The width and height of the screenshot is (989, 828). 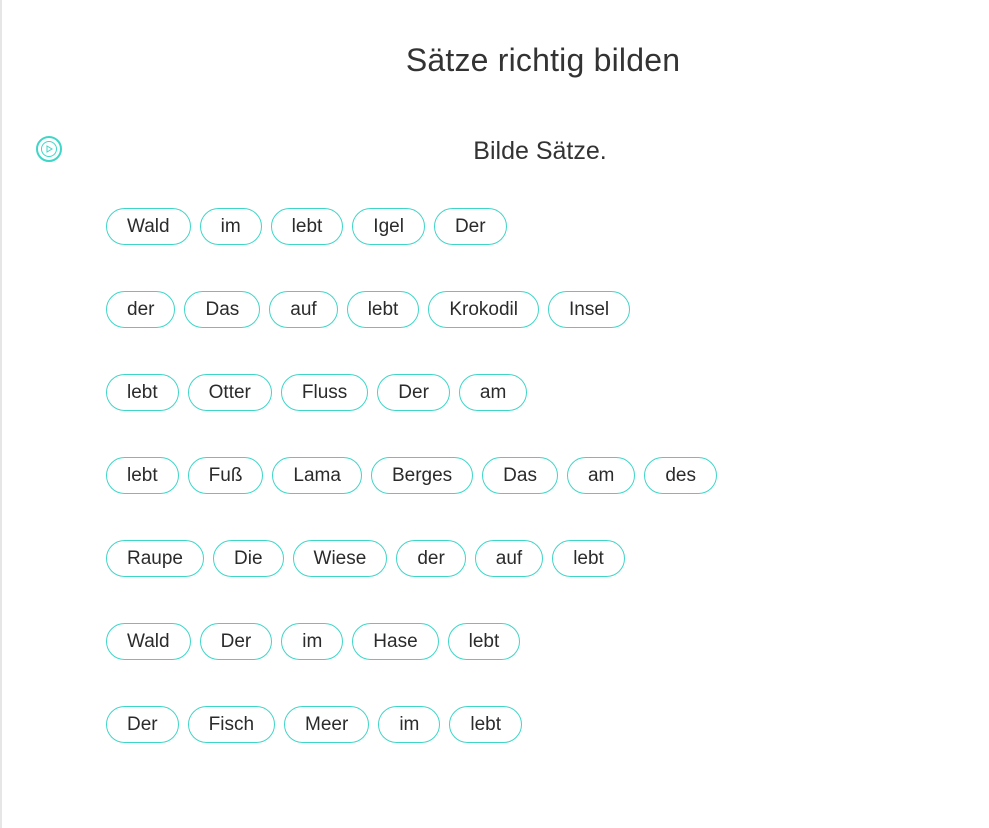 What do you see at coordinates (422, 475) in the screenshot?
I see `word-chip: Berges` at bounding box center [422, 475].